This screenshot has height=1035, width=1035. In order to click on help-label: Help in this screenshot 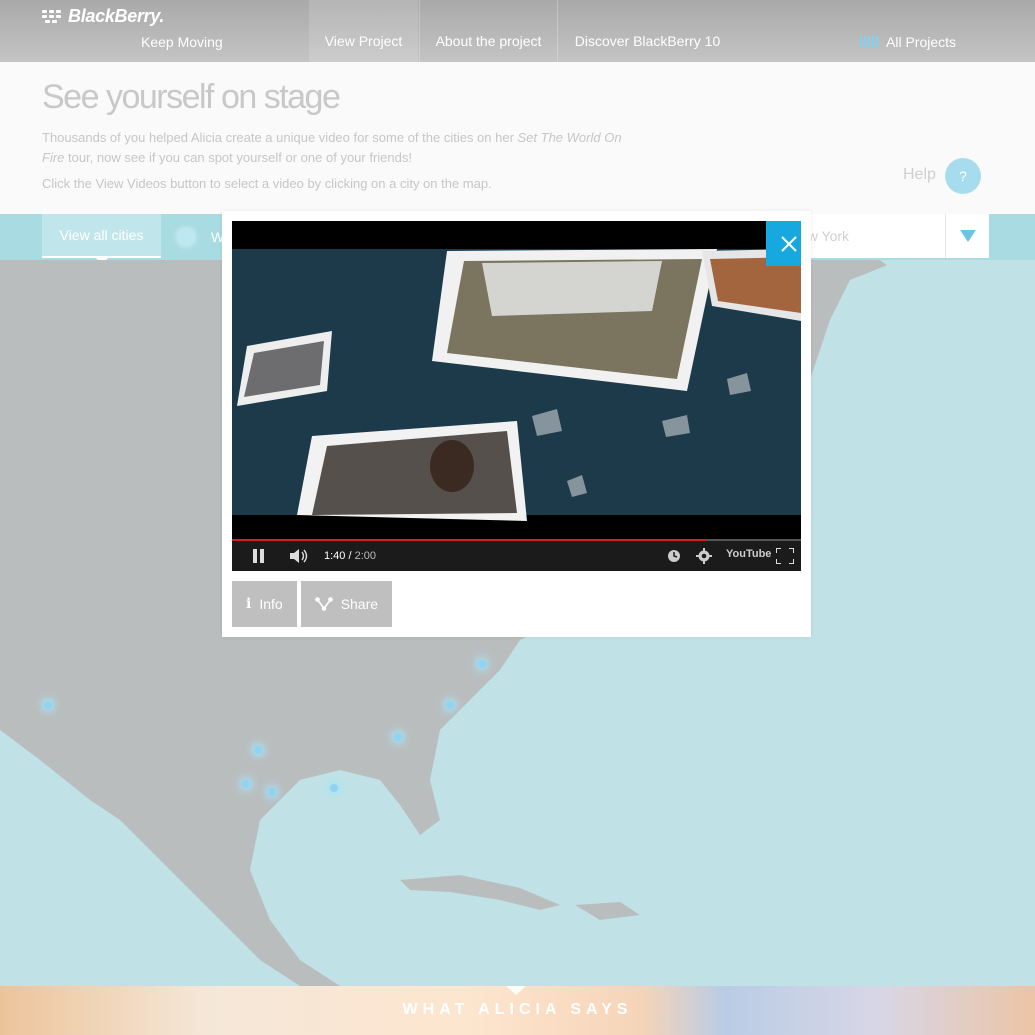, I will do `click(919, 175)`.